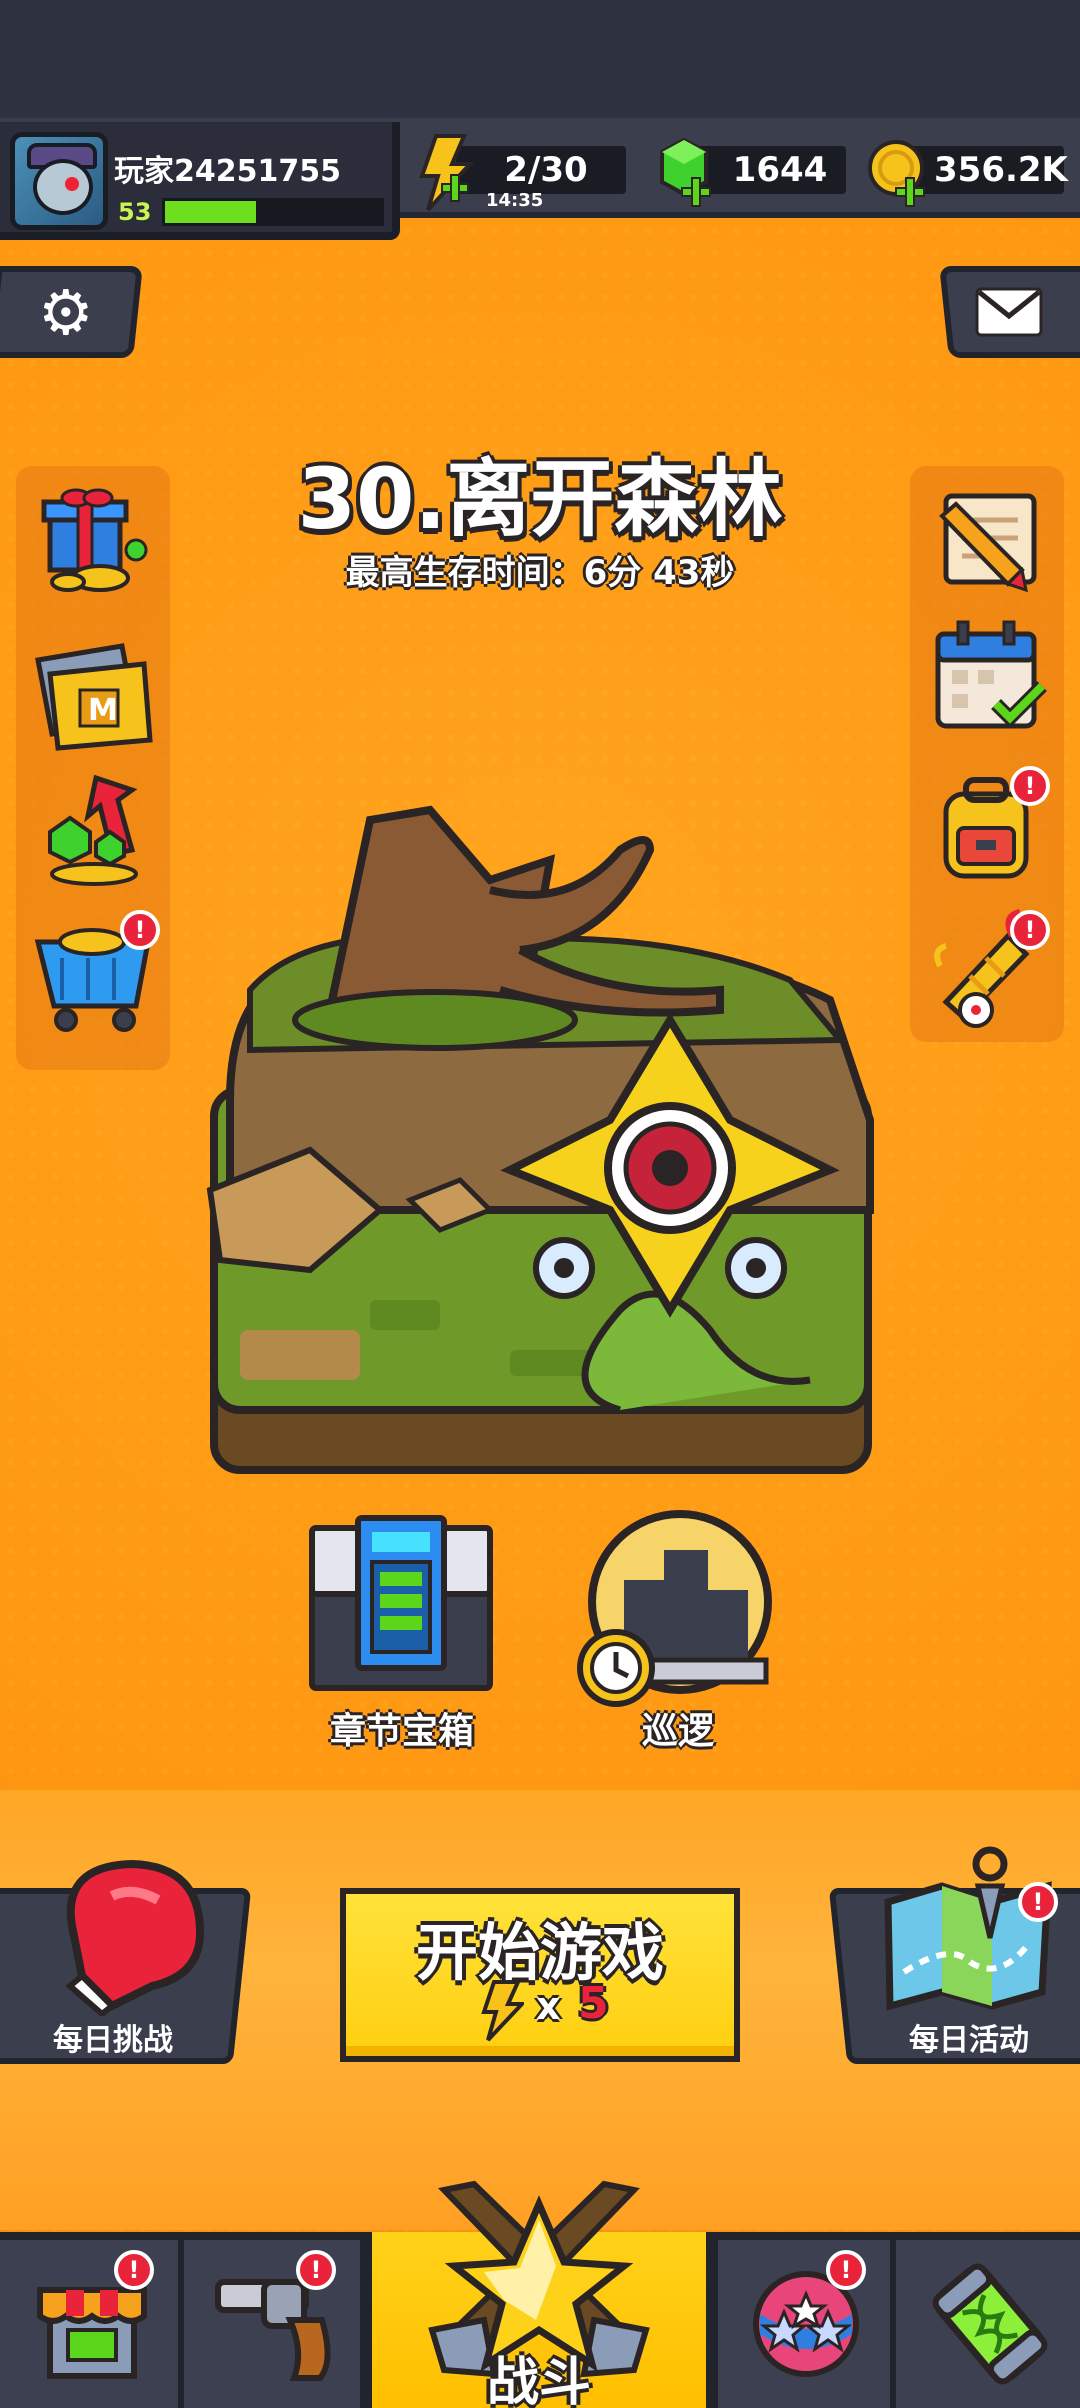 The height and width of the screenshot is (2408, 1080). I want to click on calendar-checkin-icon, so click(989, 675).